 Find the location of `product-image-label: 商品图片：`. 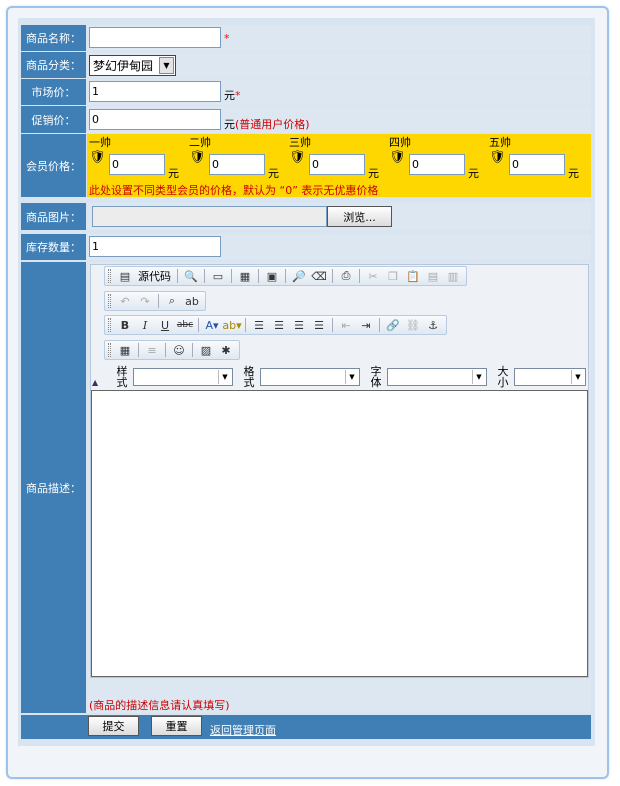

product-image-label: 商品图片： is located at coordinates (53, 216).